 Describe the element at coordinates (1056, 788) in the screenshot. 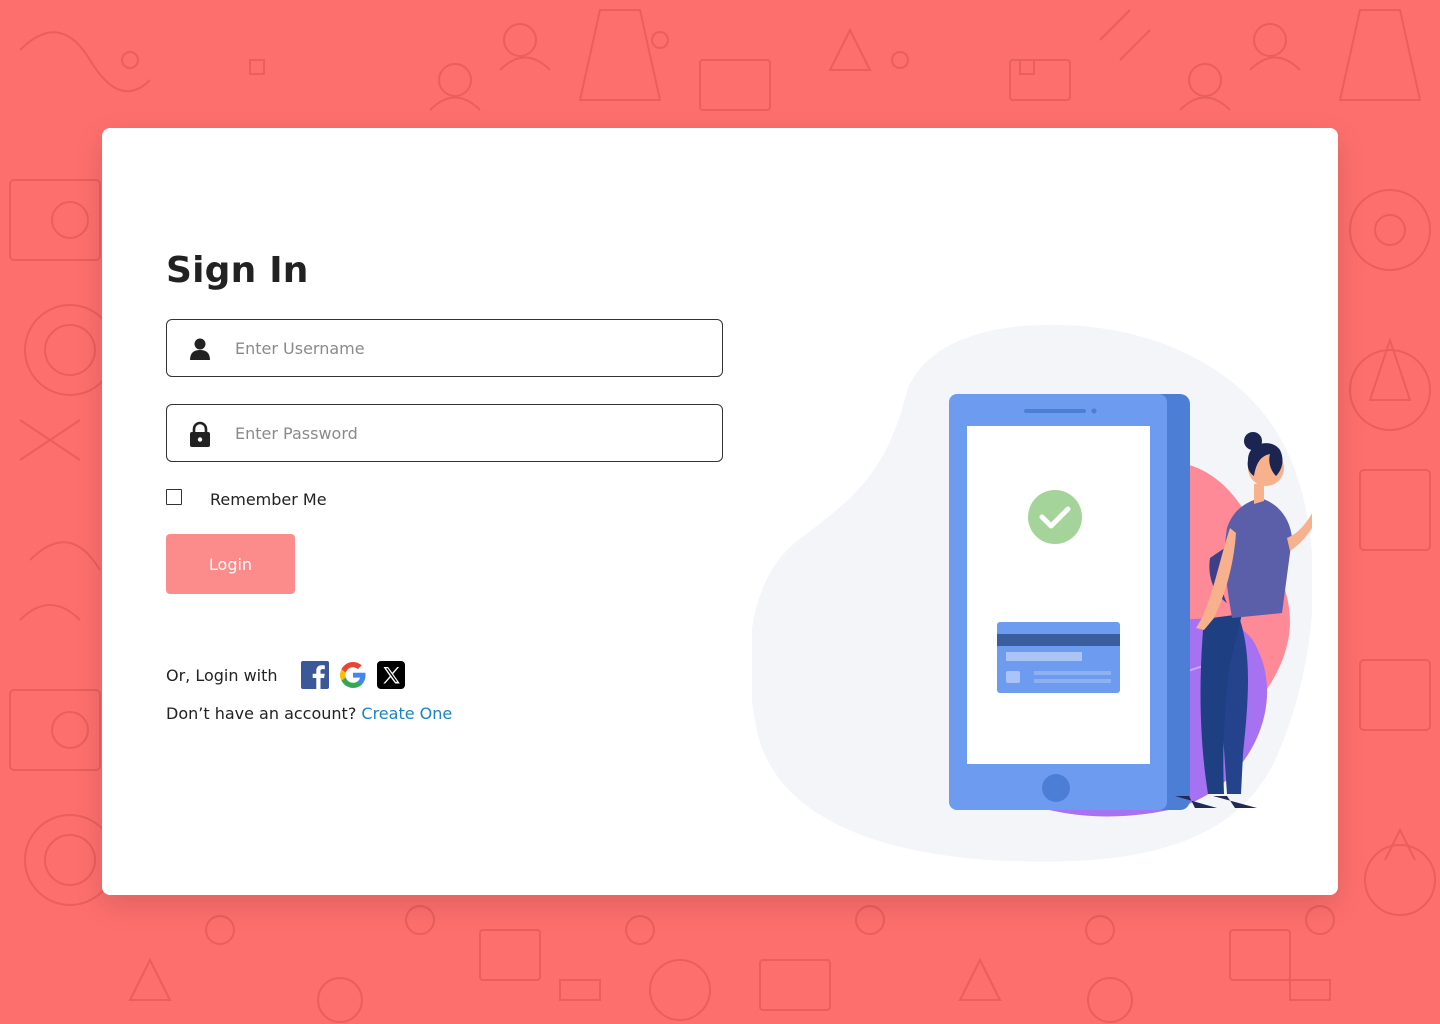

I see `home-button` at that location.